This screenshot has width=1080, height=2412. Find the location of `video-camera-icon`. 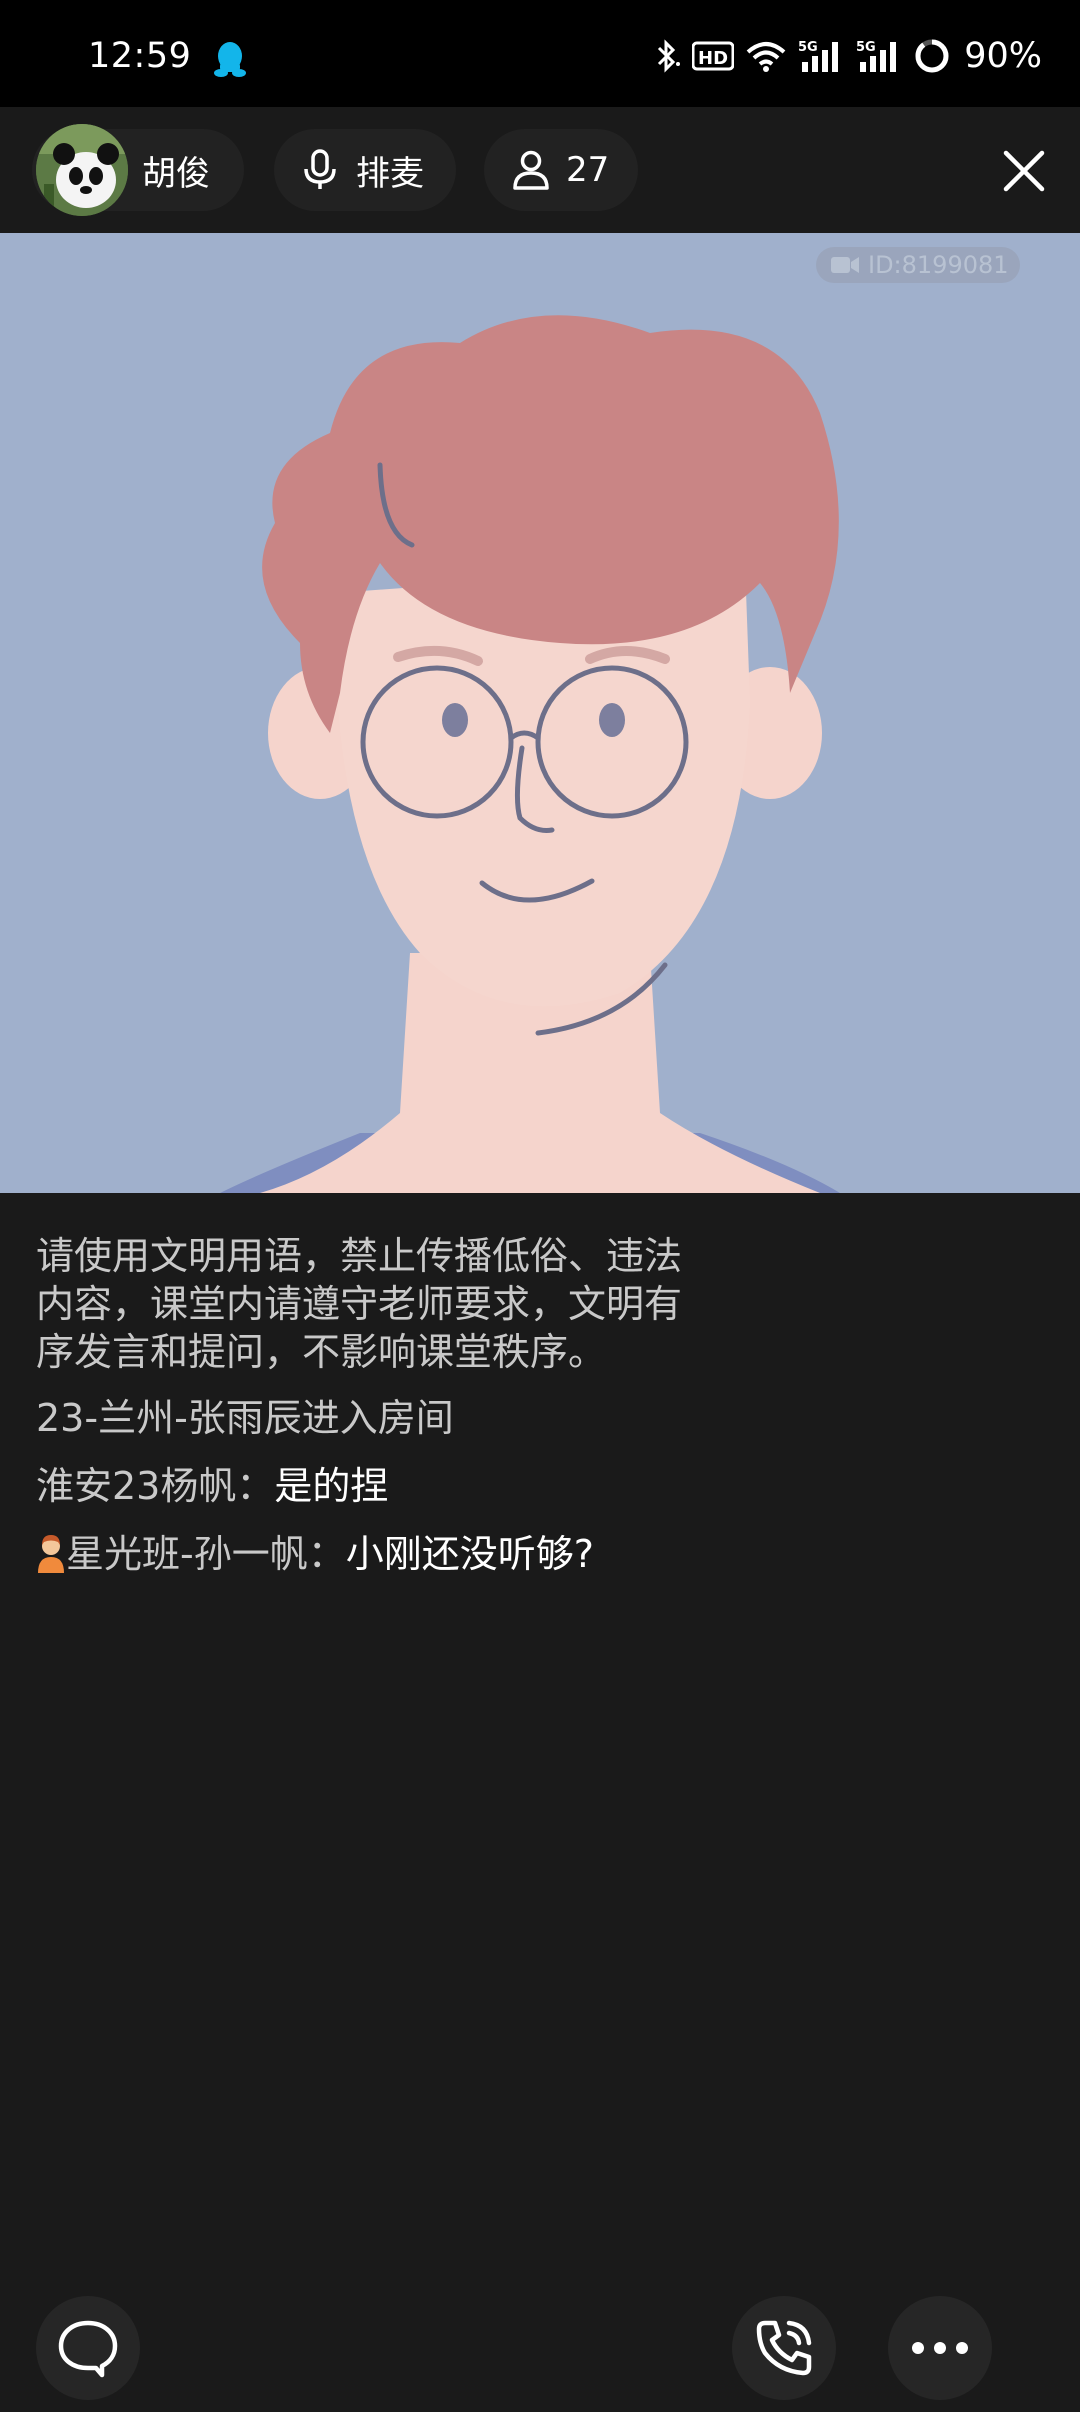

video-camera-icon is located at coordinates (845, 265).